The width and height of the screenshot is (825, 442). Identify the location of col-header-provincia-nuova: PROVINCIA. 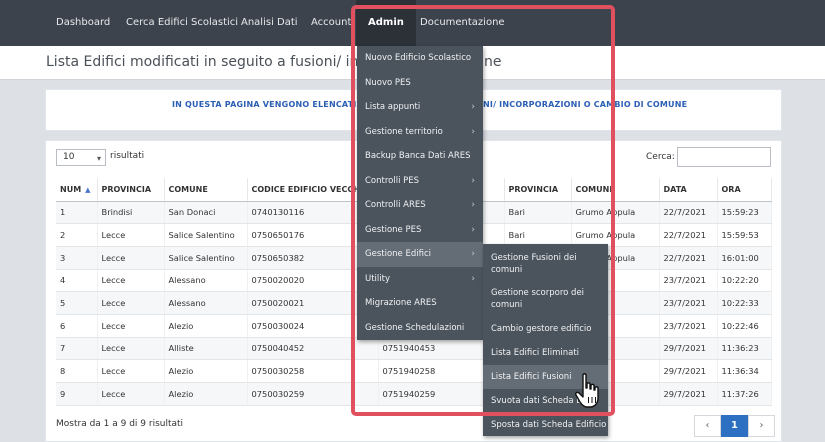
(538, 190).